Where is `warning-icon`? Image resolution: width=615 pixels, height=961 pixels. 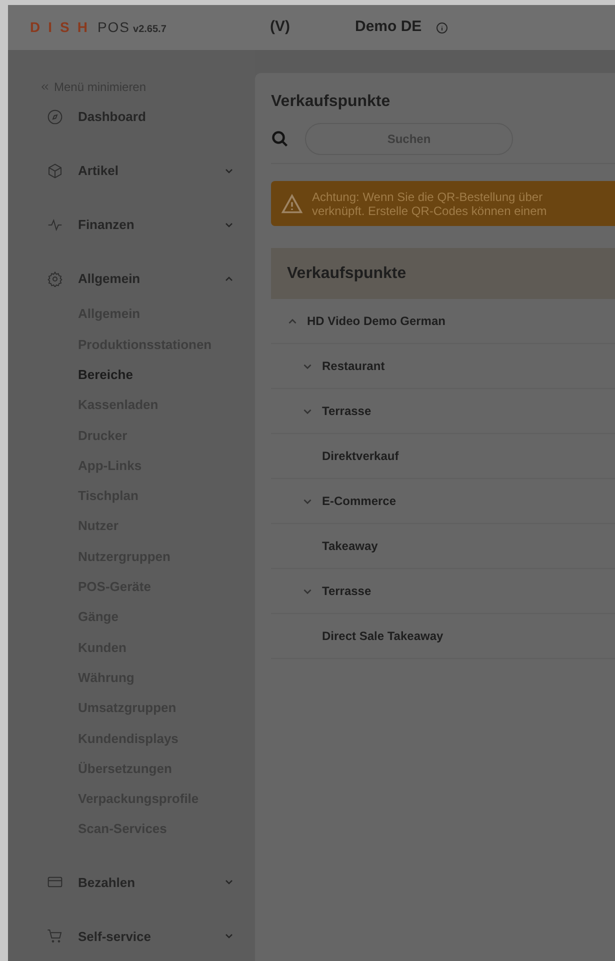
warning-icon is located at coordinates (292, 203).